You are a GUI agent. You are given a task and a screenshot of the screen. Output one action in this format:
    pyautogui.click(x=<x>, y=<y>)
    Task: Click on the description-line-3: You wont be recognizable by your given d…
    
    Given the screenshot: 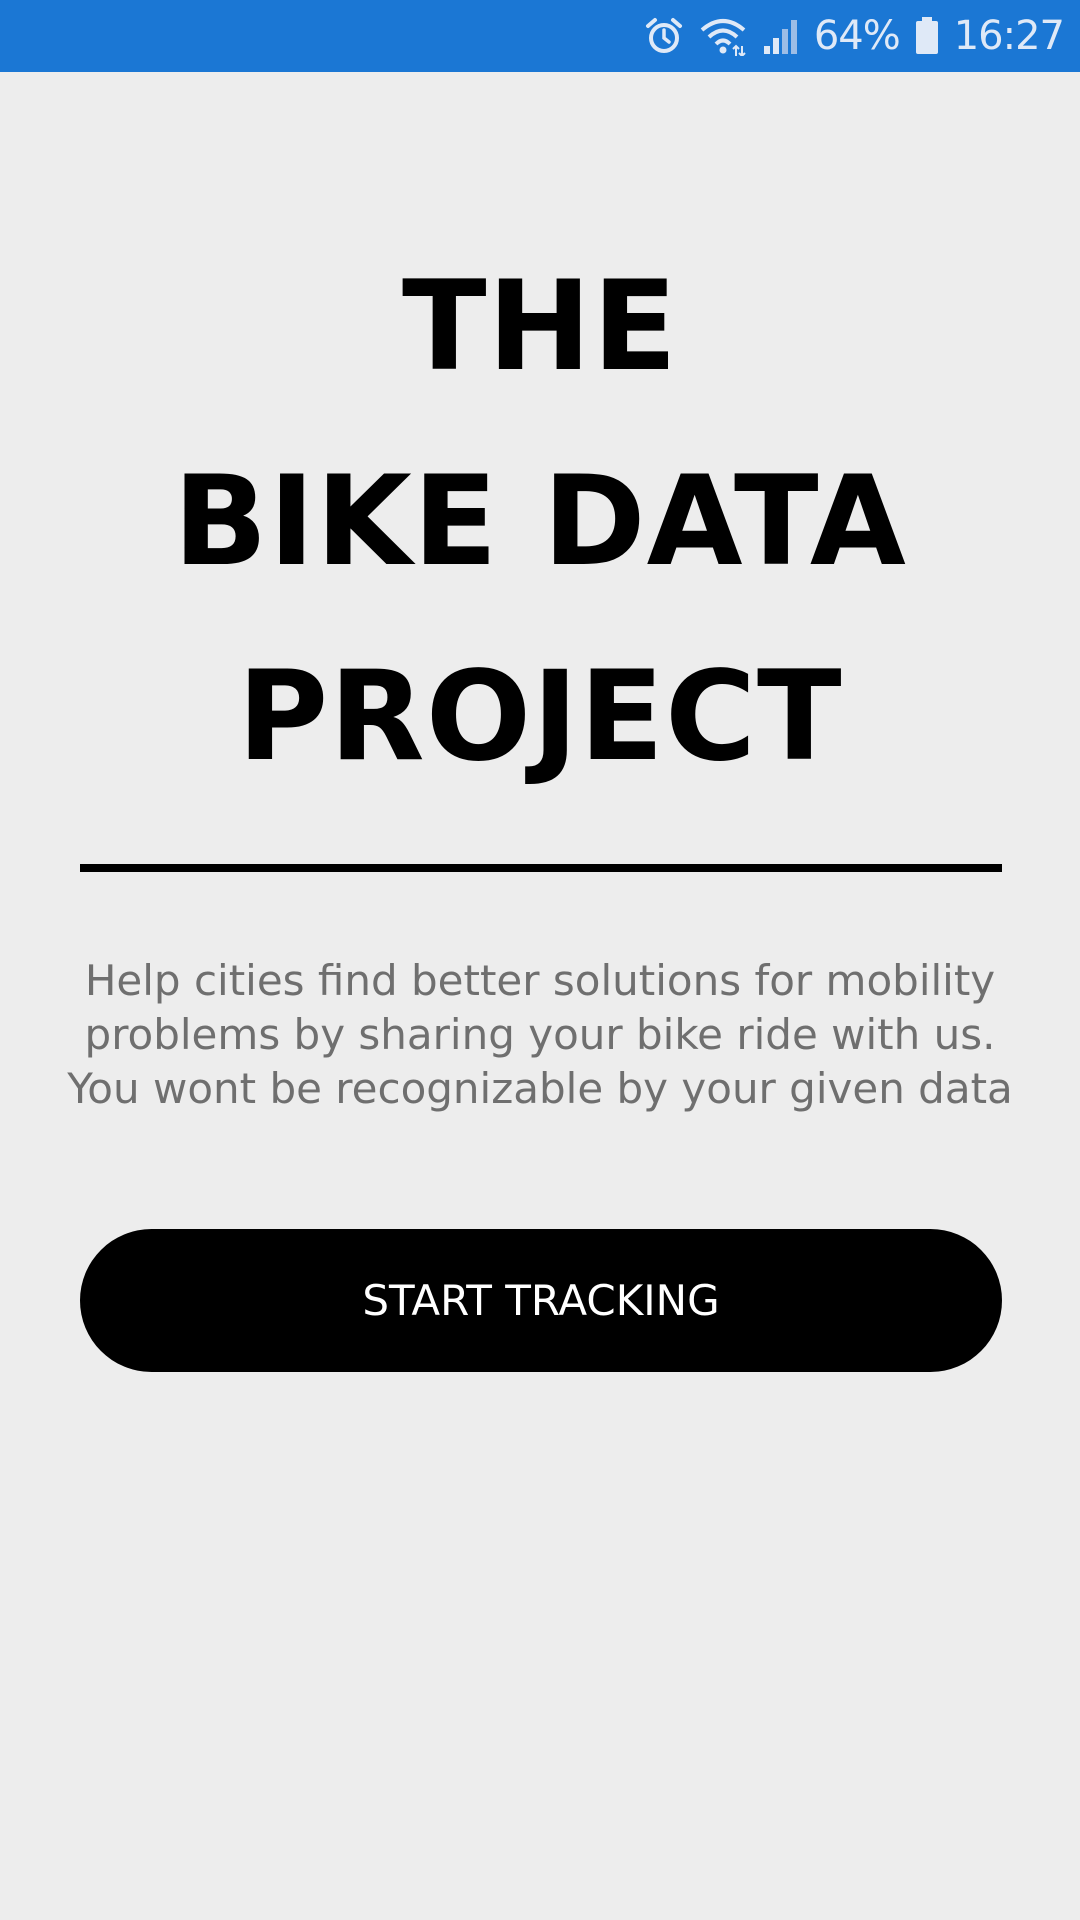 What is the action you would take?
    pyautogui.click(x=540, y=1088)
    